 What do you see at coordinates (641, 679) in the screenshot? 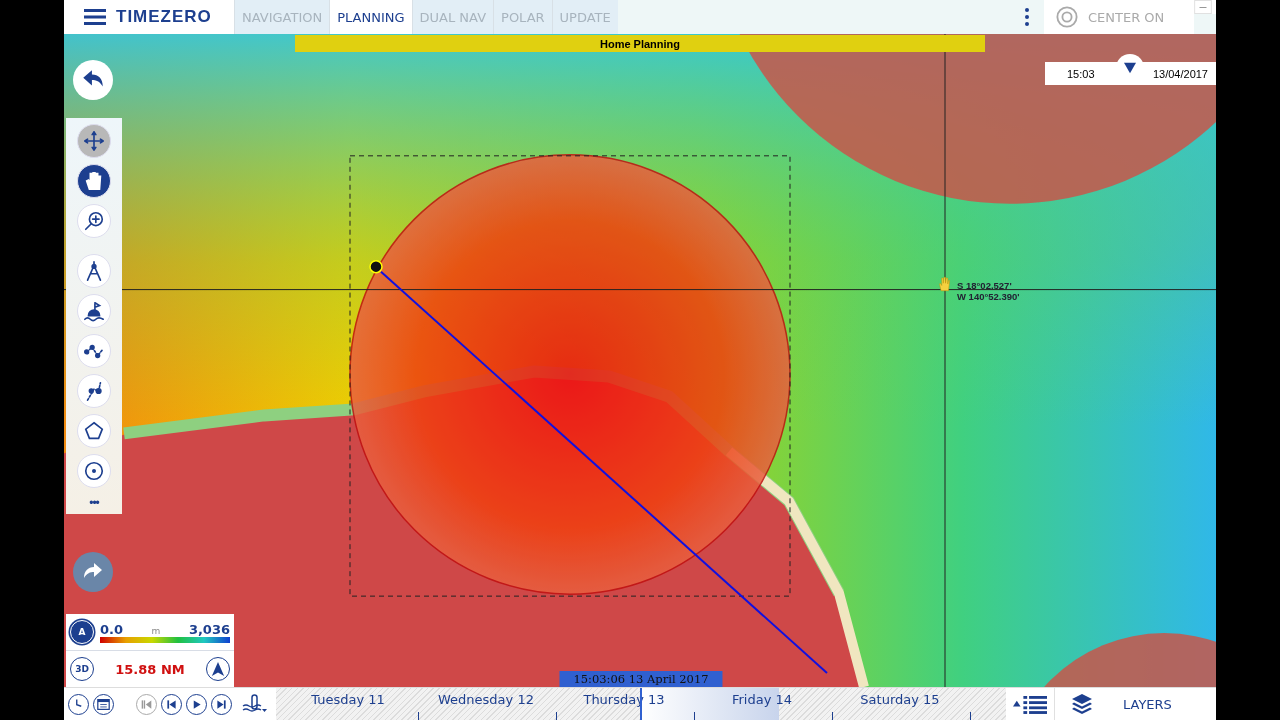
I see `current-time-label: 15:03:06 13 April 2017` at bounding box center [641, 679].